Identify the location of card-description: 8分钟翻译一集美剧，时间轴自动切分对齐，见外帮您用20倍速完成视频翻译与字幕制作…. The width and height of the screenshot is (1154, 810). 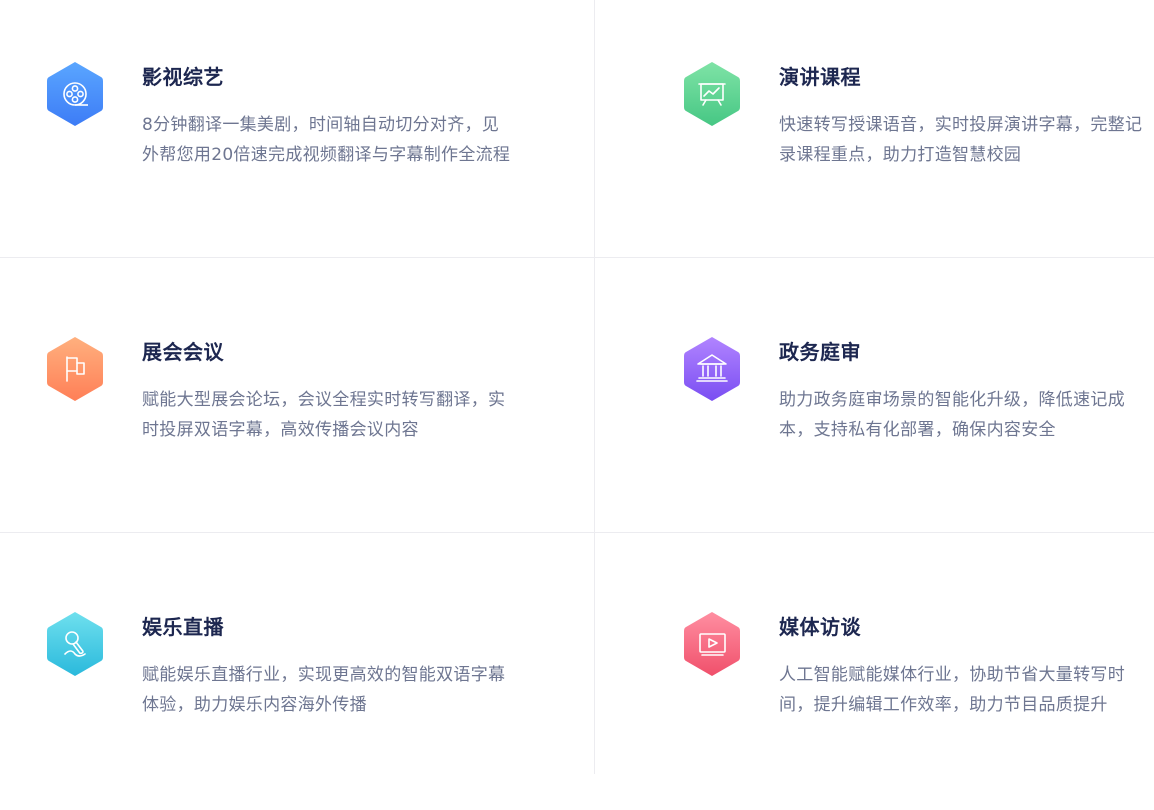
(326, 140).